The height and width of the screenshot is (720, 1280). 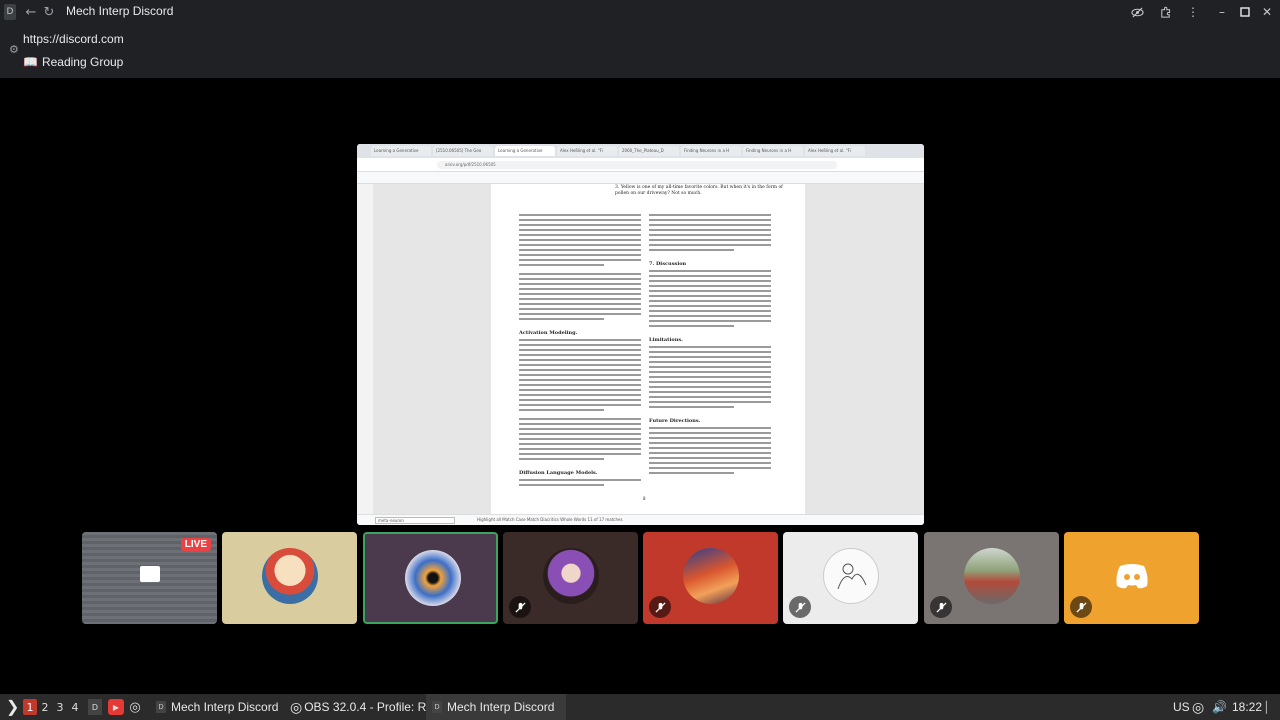 I want to click on sketch-avatar-icon, so click(x=851, y=576).